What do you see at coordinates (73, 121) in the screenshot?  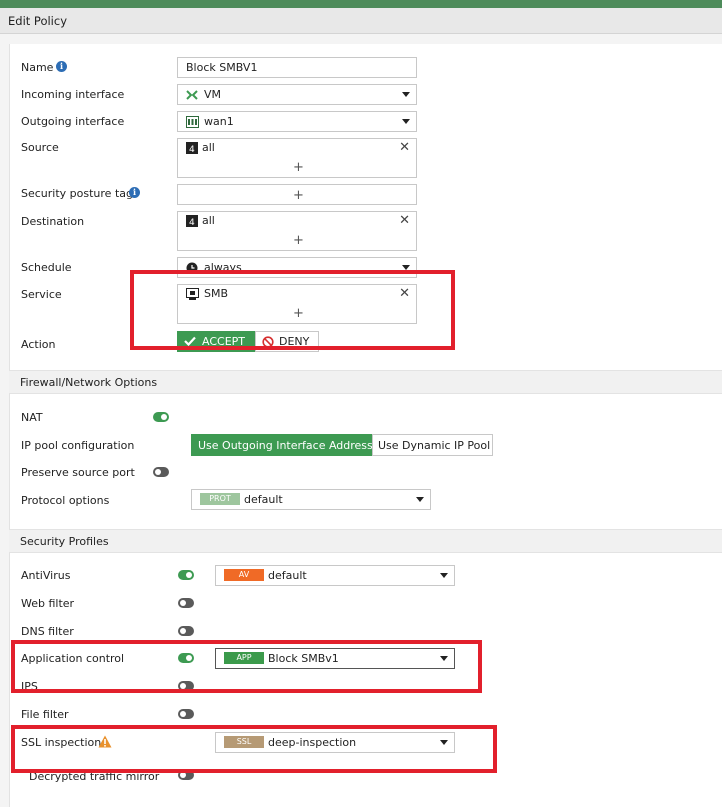 I see `outgoing-interface-label: Outgoing interface` at bounding box center [73, 121].